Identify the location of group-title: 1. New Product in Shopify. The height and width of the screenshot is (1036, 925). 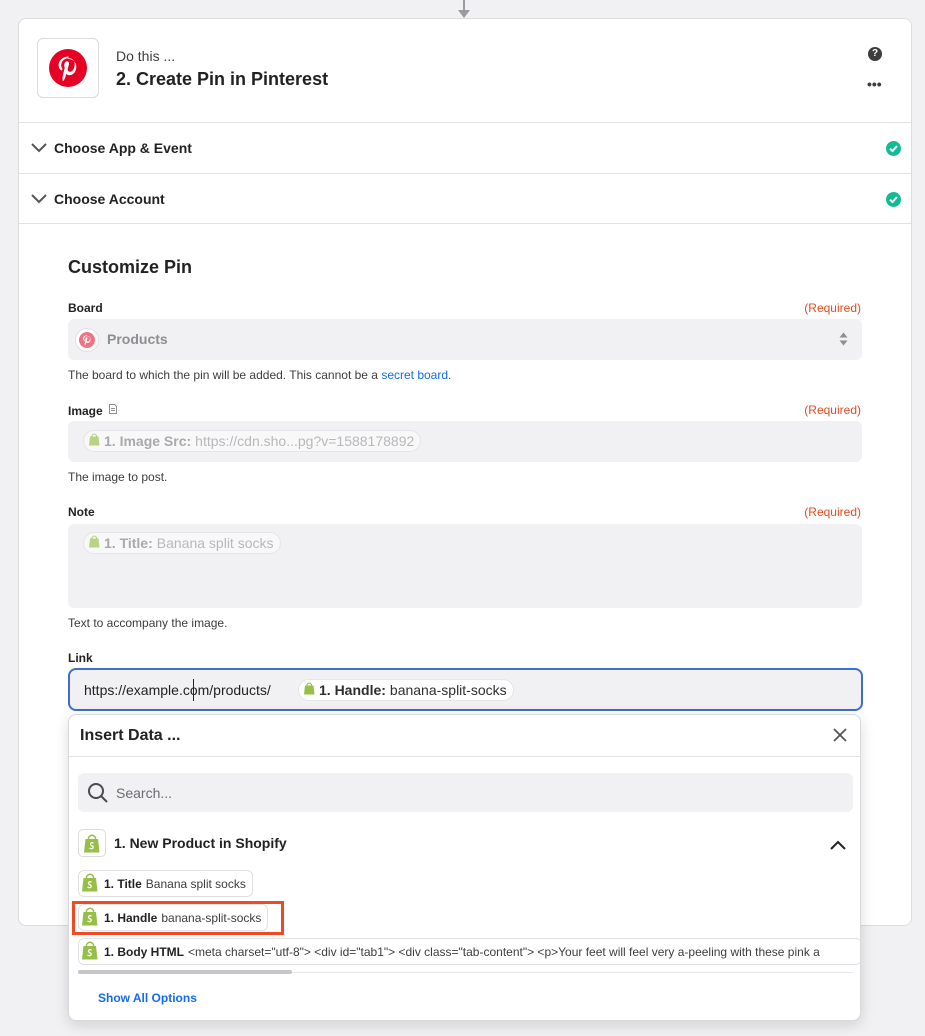
(200, 843).